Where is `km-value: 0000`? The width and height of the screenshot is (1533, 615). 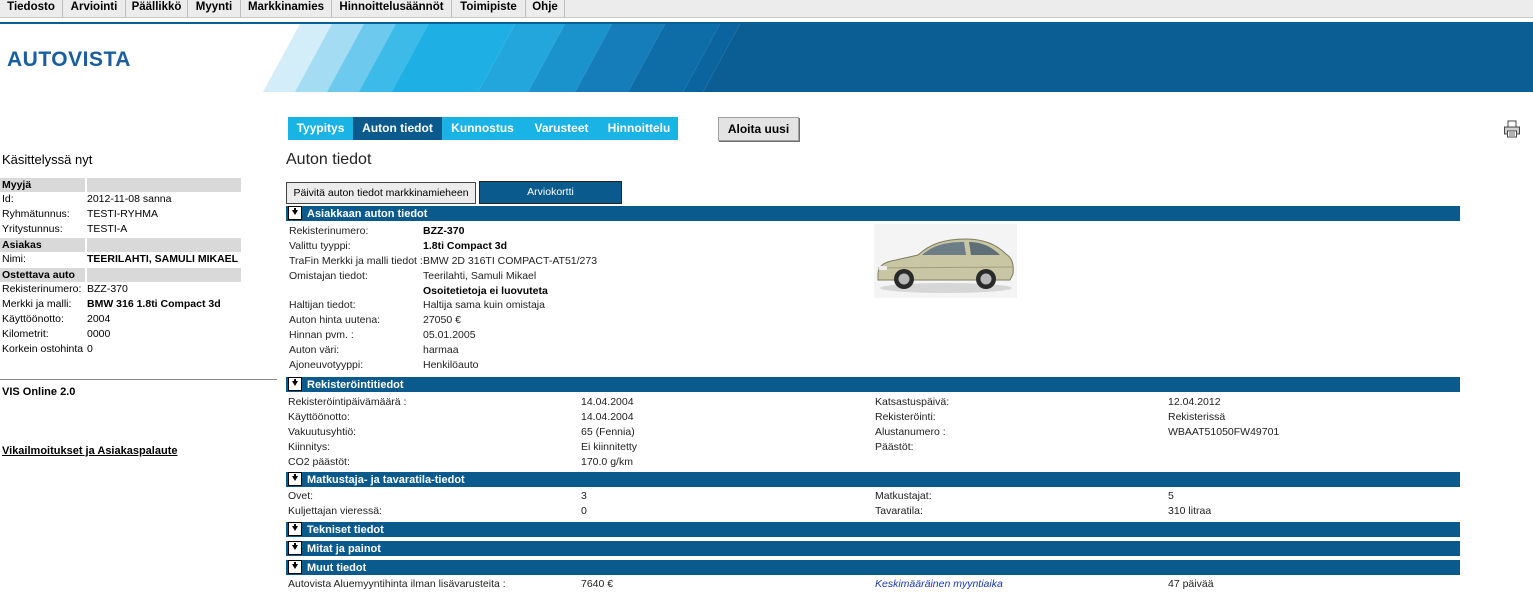
km-value: 0000 is located at coordinates (99, 334).